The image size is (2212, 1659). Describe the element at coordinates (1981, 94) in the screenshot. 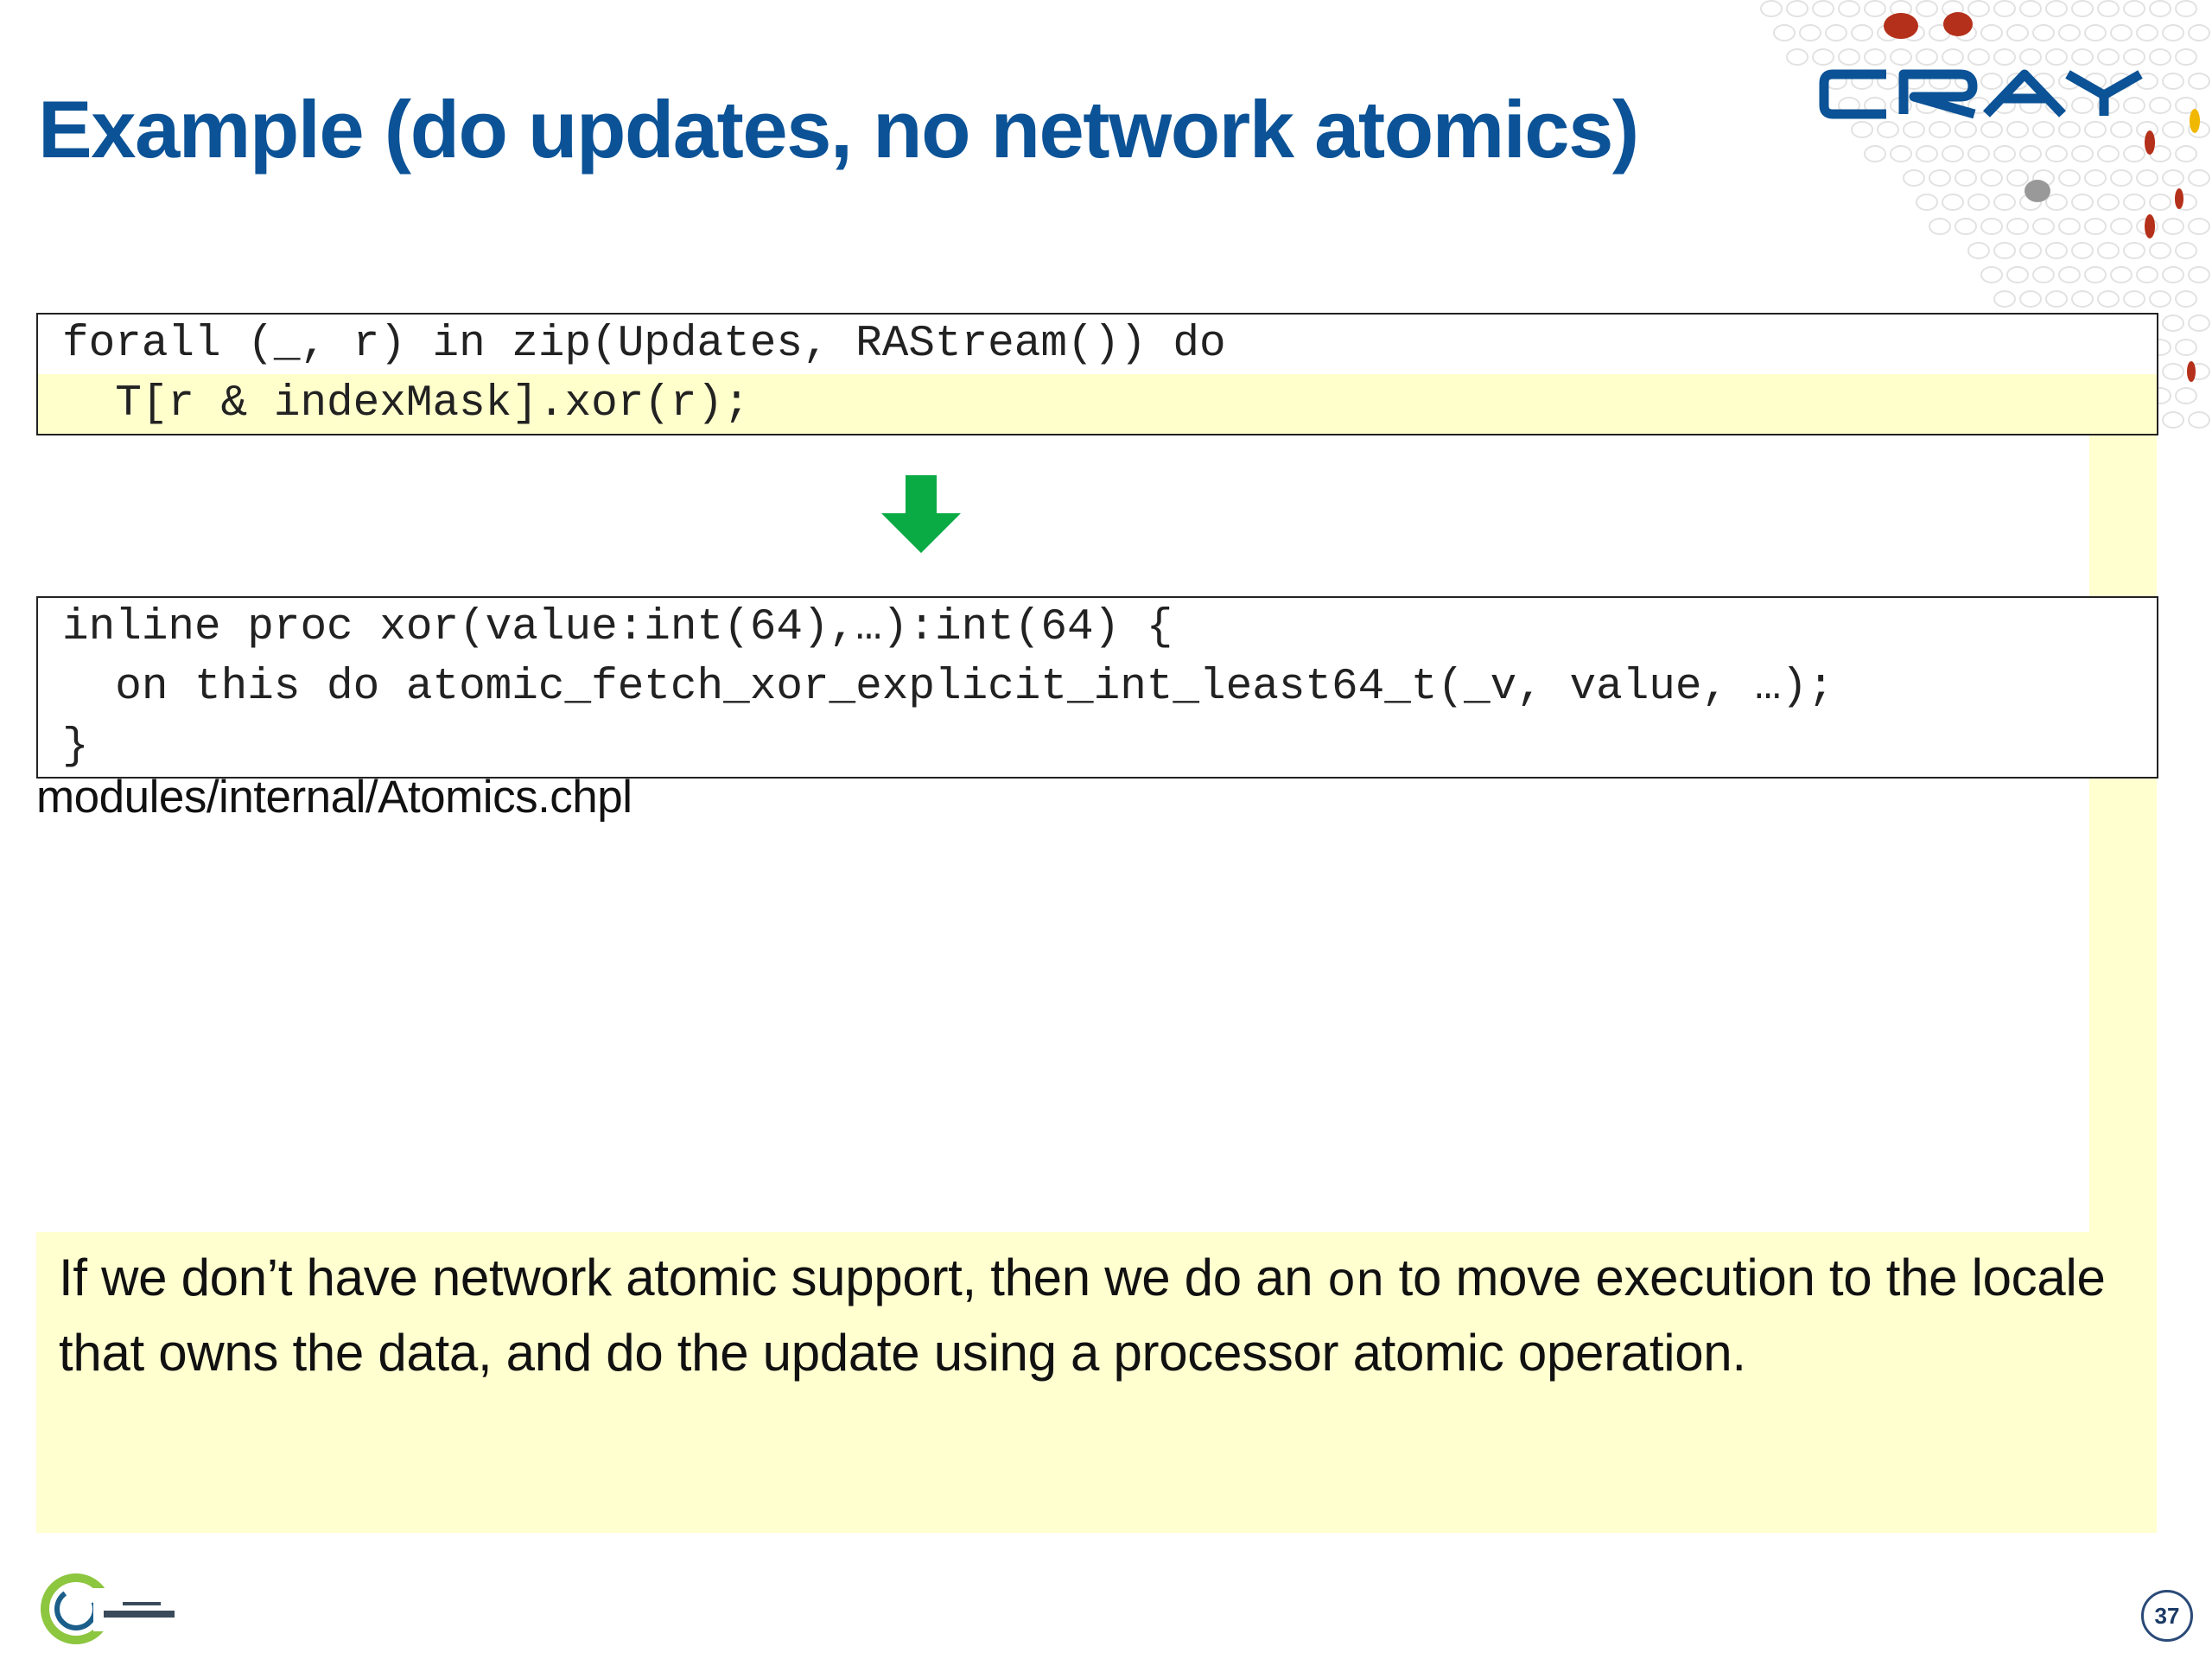

I see `cray-logo` at that location.